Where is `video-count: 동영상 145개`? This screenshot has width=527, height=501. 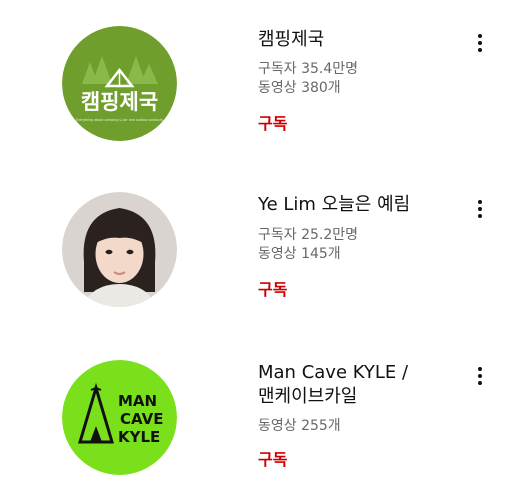
video-count: 동영상 145개 is located at coordinates (299, 254).